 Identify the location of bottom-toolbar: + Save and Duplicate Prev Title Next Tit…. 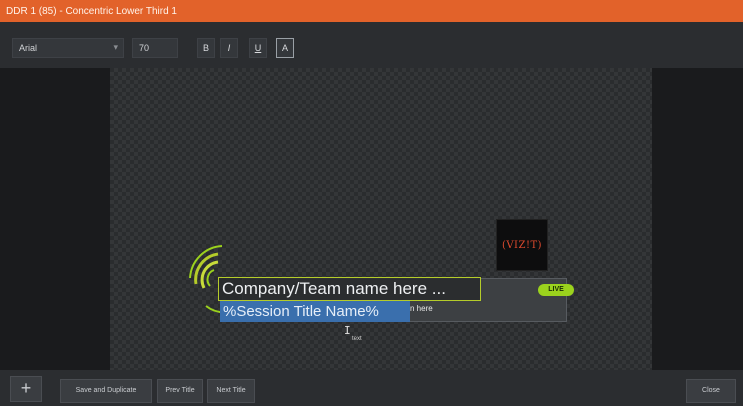
(371, 388).